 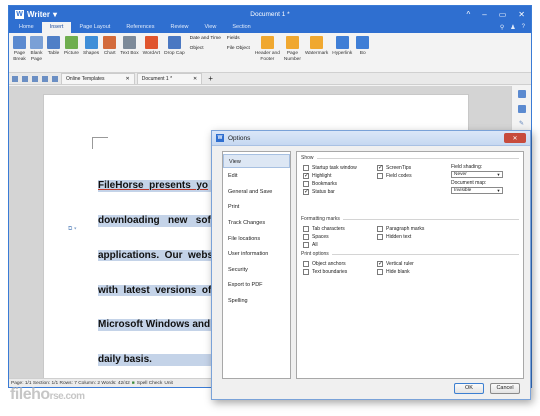 I want to click on help-icon: ?, so click(x=523, y=27).